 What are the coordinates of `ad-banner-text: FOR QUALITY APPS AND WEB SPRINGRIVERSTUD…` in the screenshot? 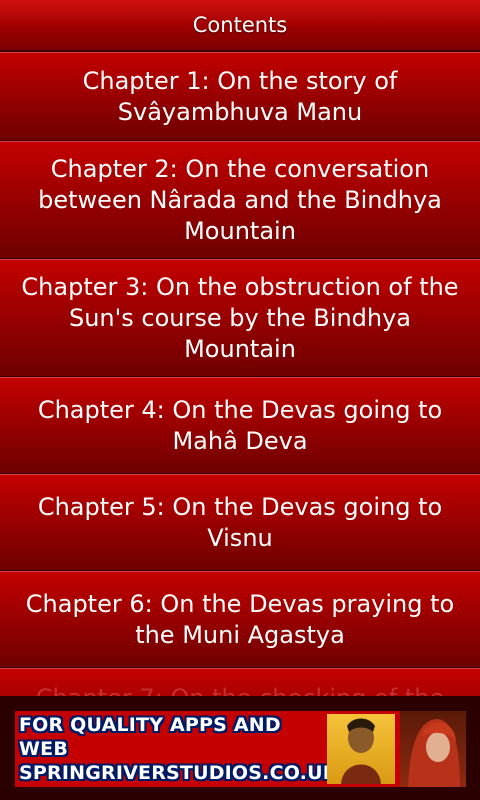 It's located at (176, 749).